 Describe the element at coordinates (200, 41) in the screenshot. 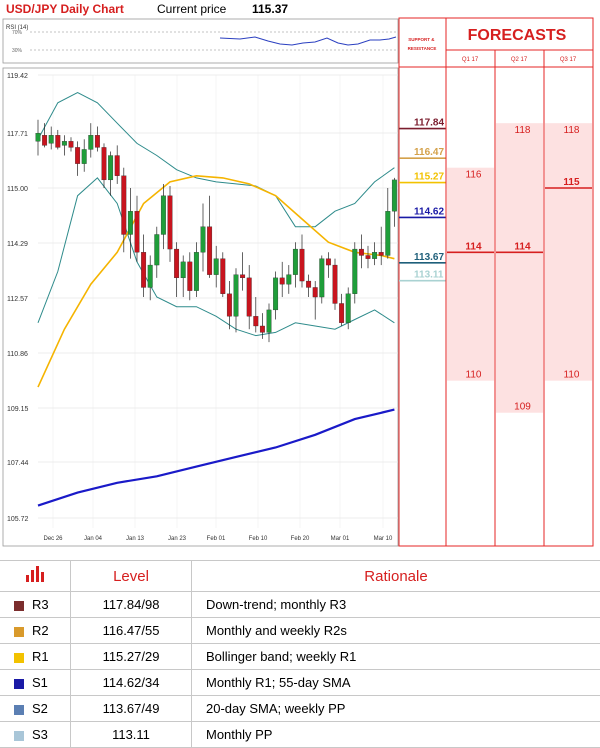

I see `rsi-panel` at that location.